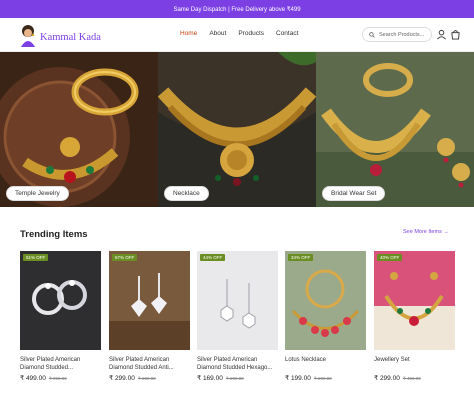 The width and height of the screenshot is (474, 414). I want to click on main-nav: Home About Products Contact, so click(239, 33).